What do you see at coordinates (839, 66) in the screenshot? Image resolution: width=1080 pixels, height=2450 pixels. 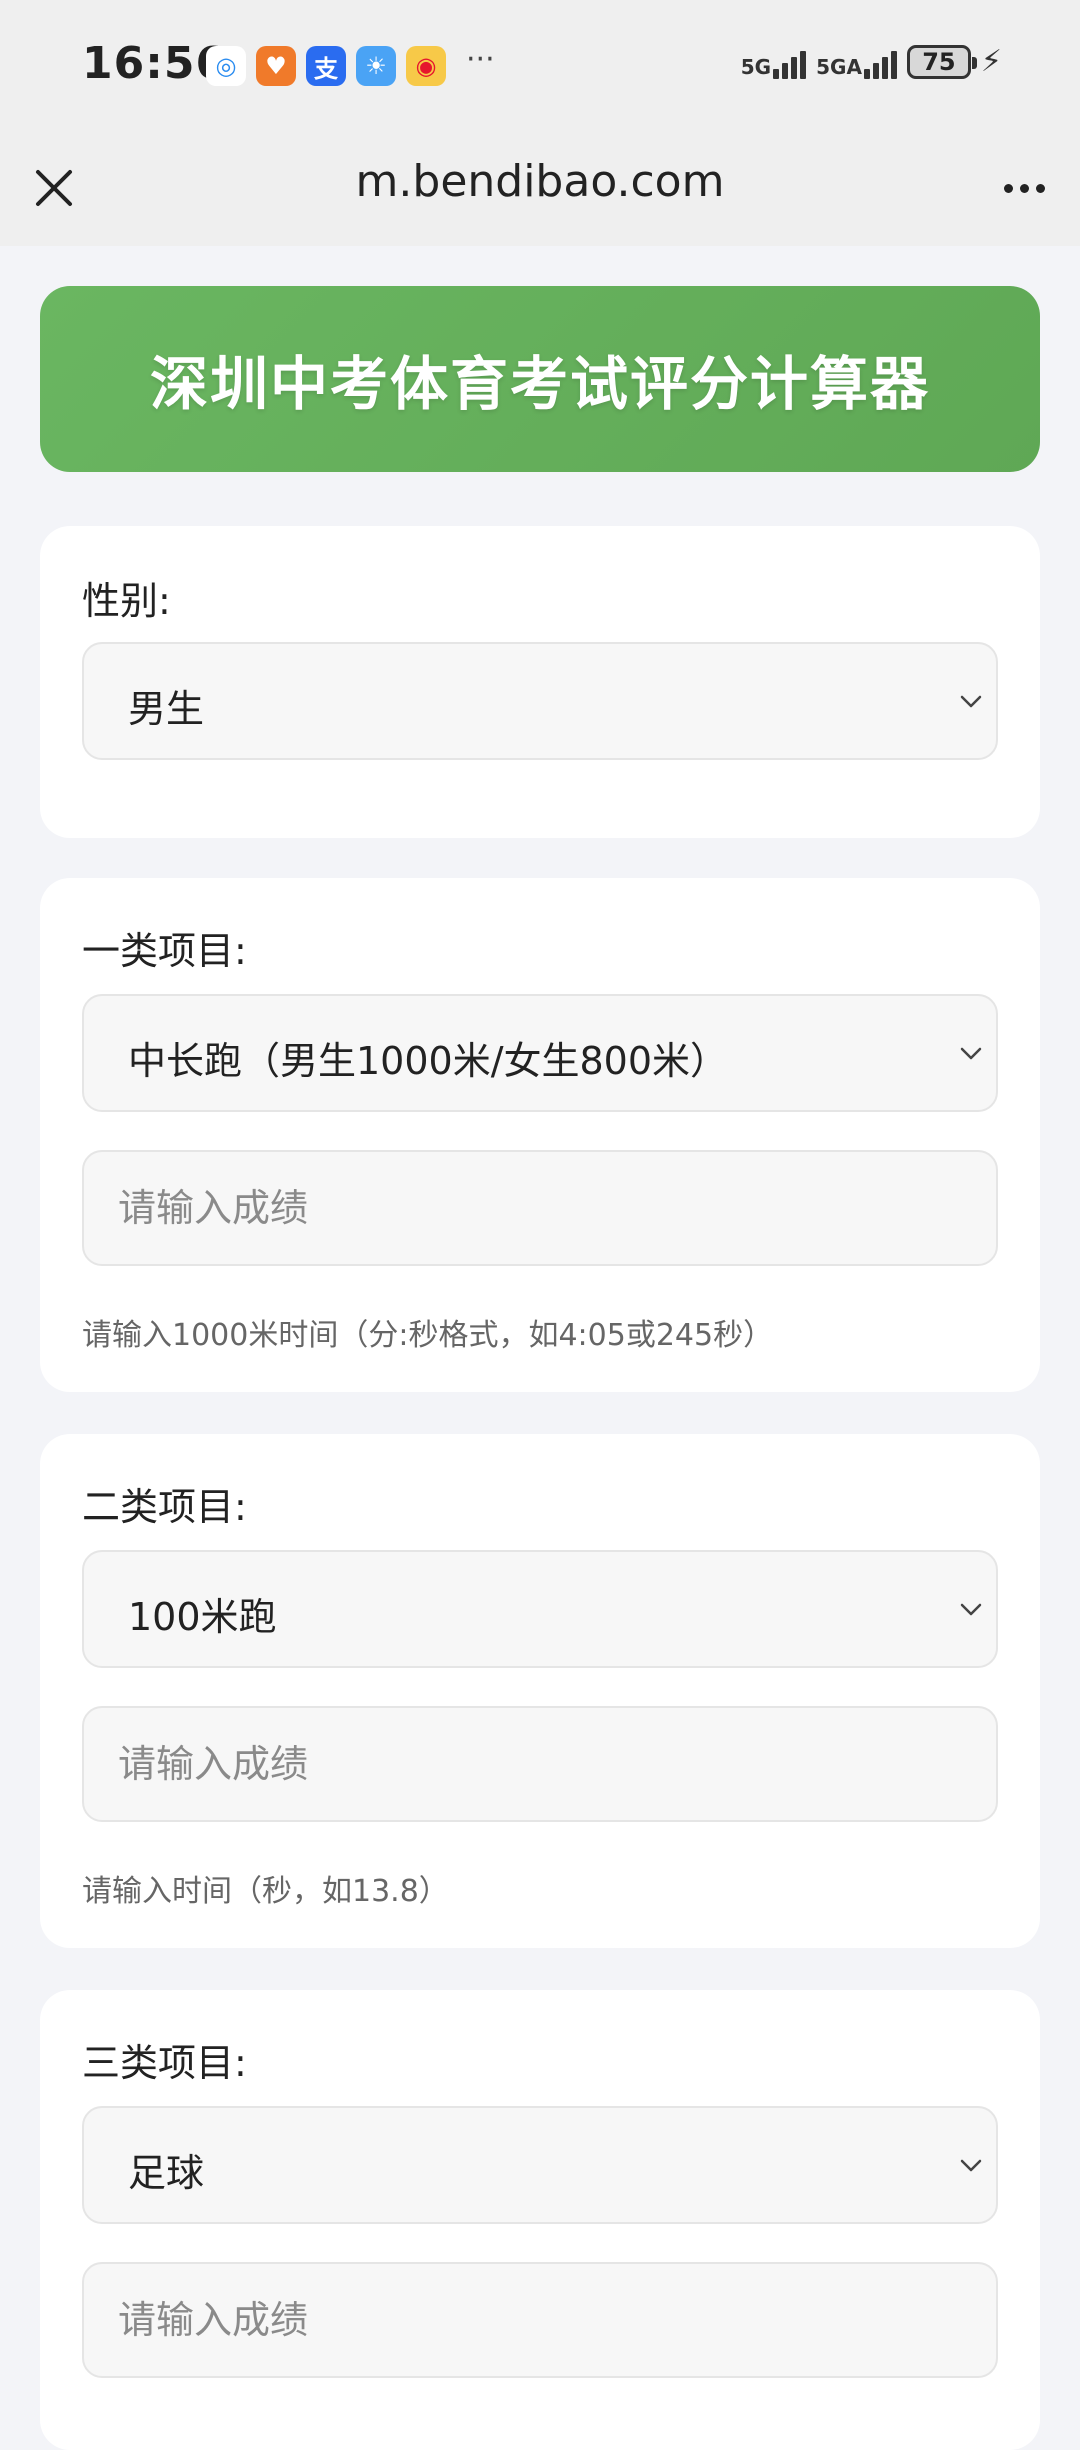 I see `network-type-label: 5GA` at bounding box center [839, 66].